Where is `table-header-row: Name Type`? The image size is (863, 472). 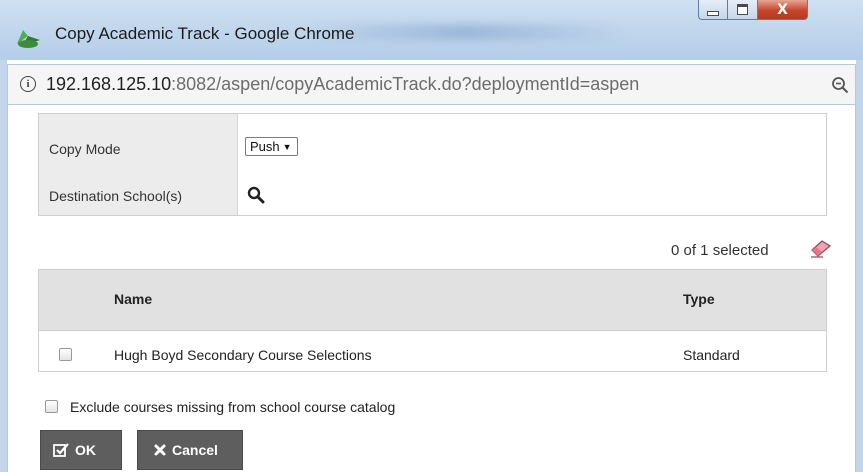
table-header-row: Name Type is located at coordinates (432, 300).